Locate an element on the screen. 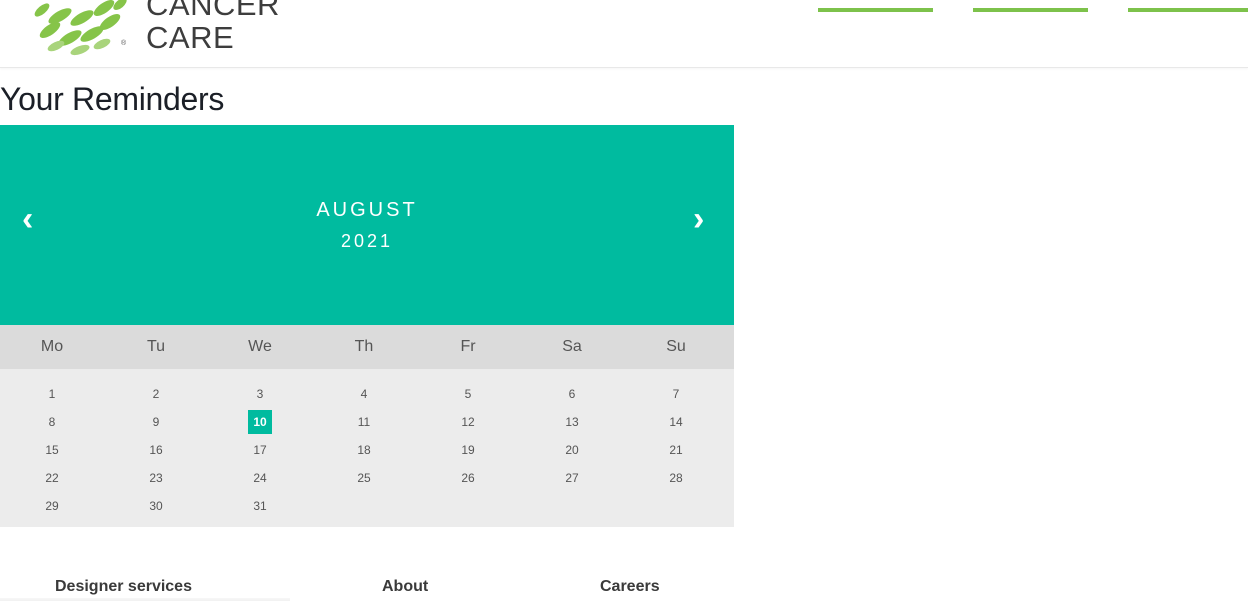 This screenshot has width=1248, height=601. calendar-day-label: 15 is located at coordinates (52, 450).